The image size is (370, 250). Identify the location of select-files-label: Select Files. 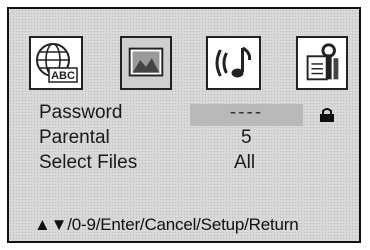
(88, 162).